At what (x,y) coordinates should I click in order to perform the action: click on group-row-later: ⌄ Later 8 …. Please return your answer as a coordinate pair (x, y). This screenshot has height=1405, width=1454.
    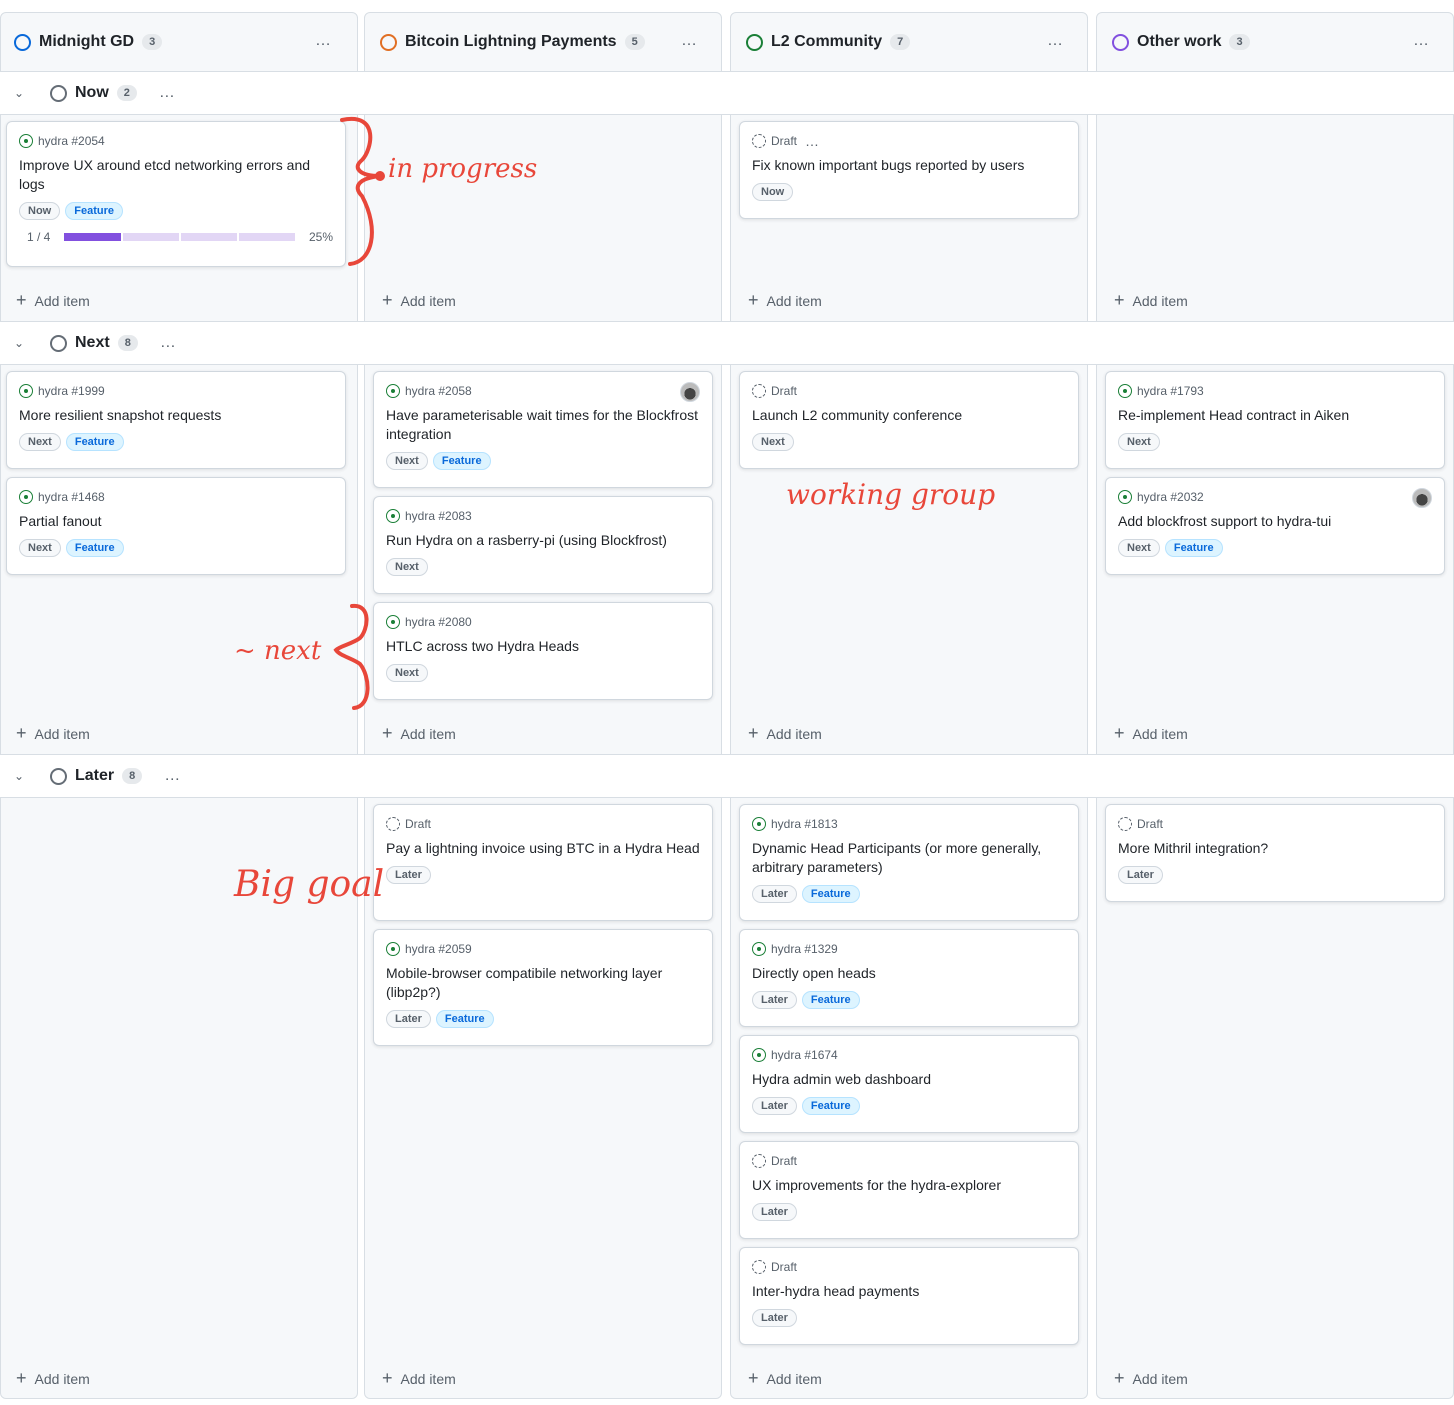
    Looking at the image, I should click on (727, 776).